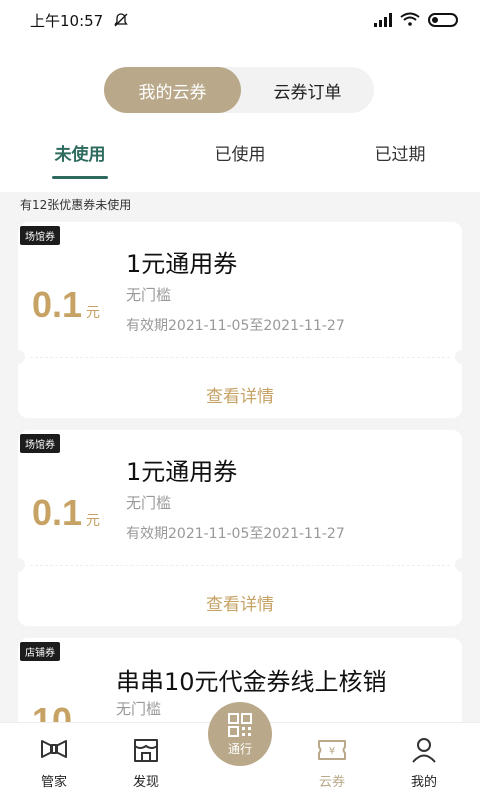 The width and height of the screenshot is (480, 800). I want to click on tab-unused: 未使用, so click(80, 152).